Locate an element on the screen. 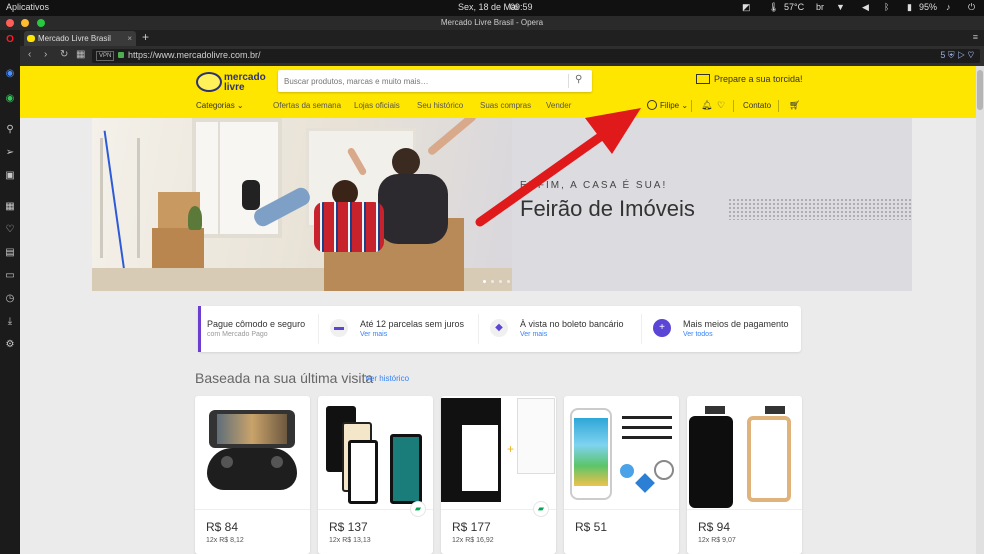 This screenshot has width=984, height=554. payment-option-parcelas: ▬ Até 12 parcelas sem juros Ver mais is located at coordinates (394, 329).